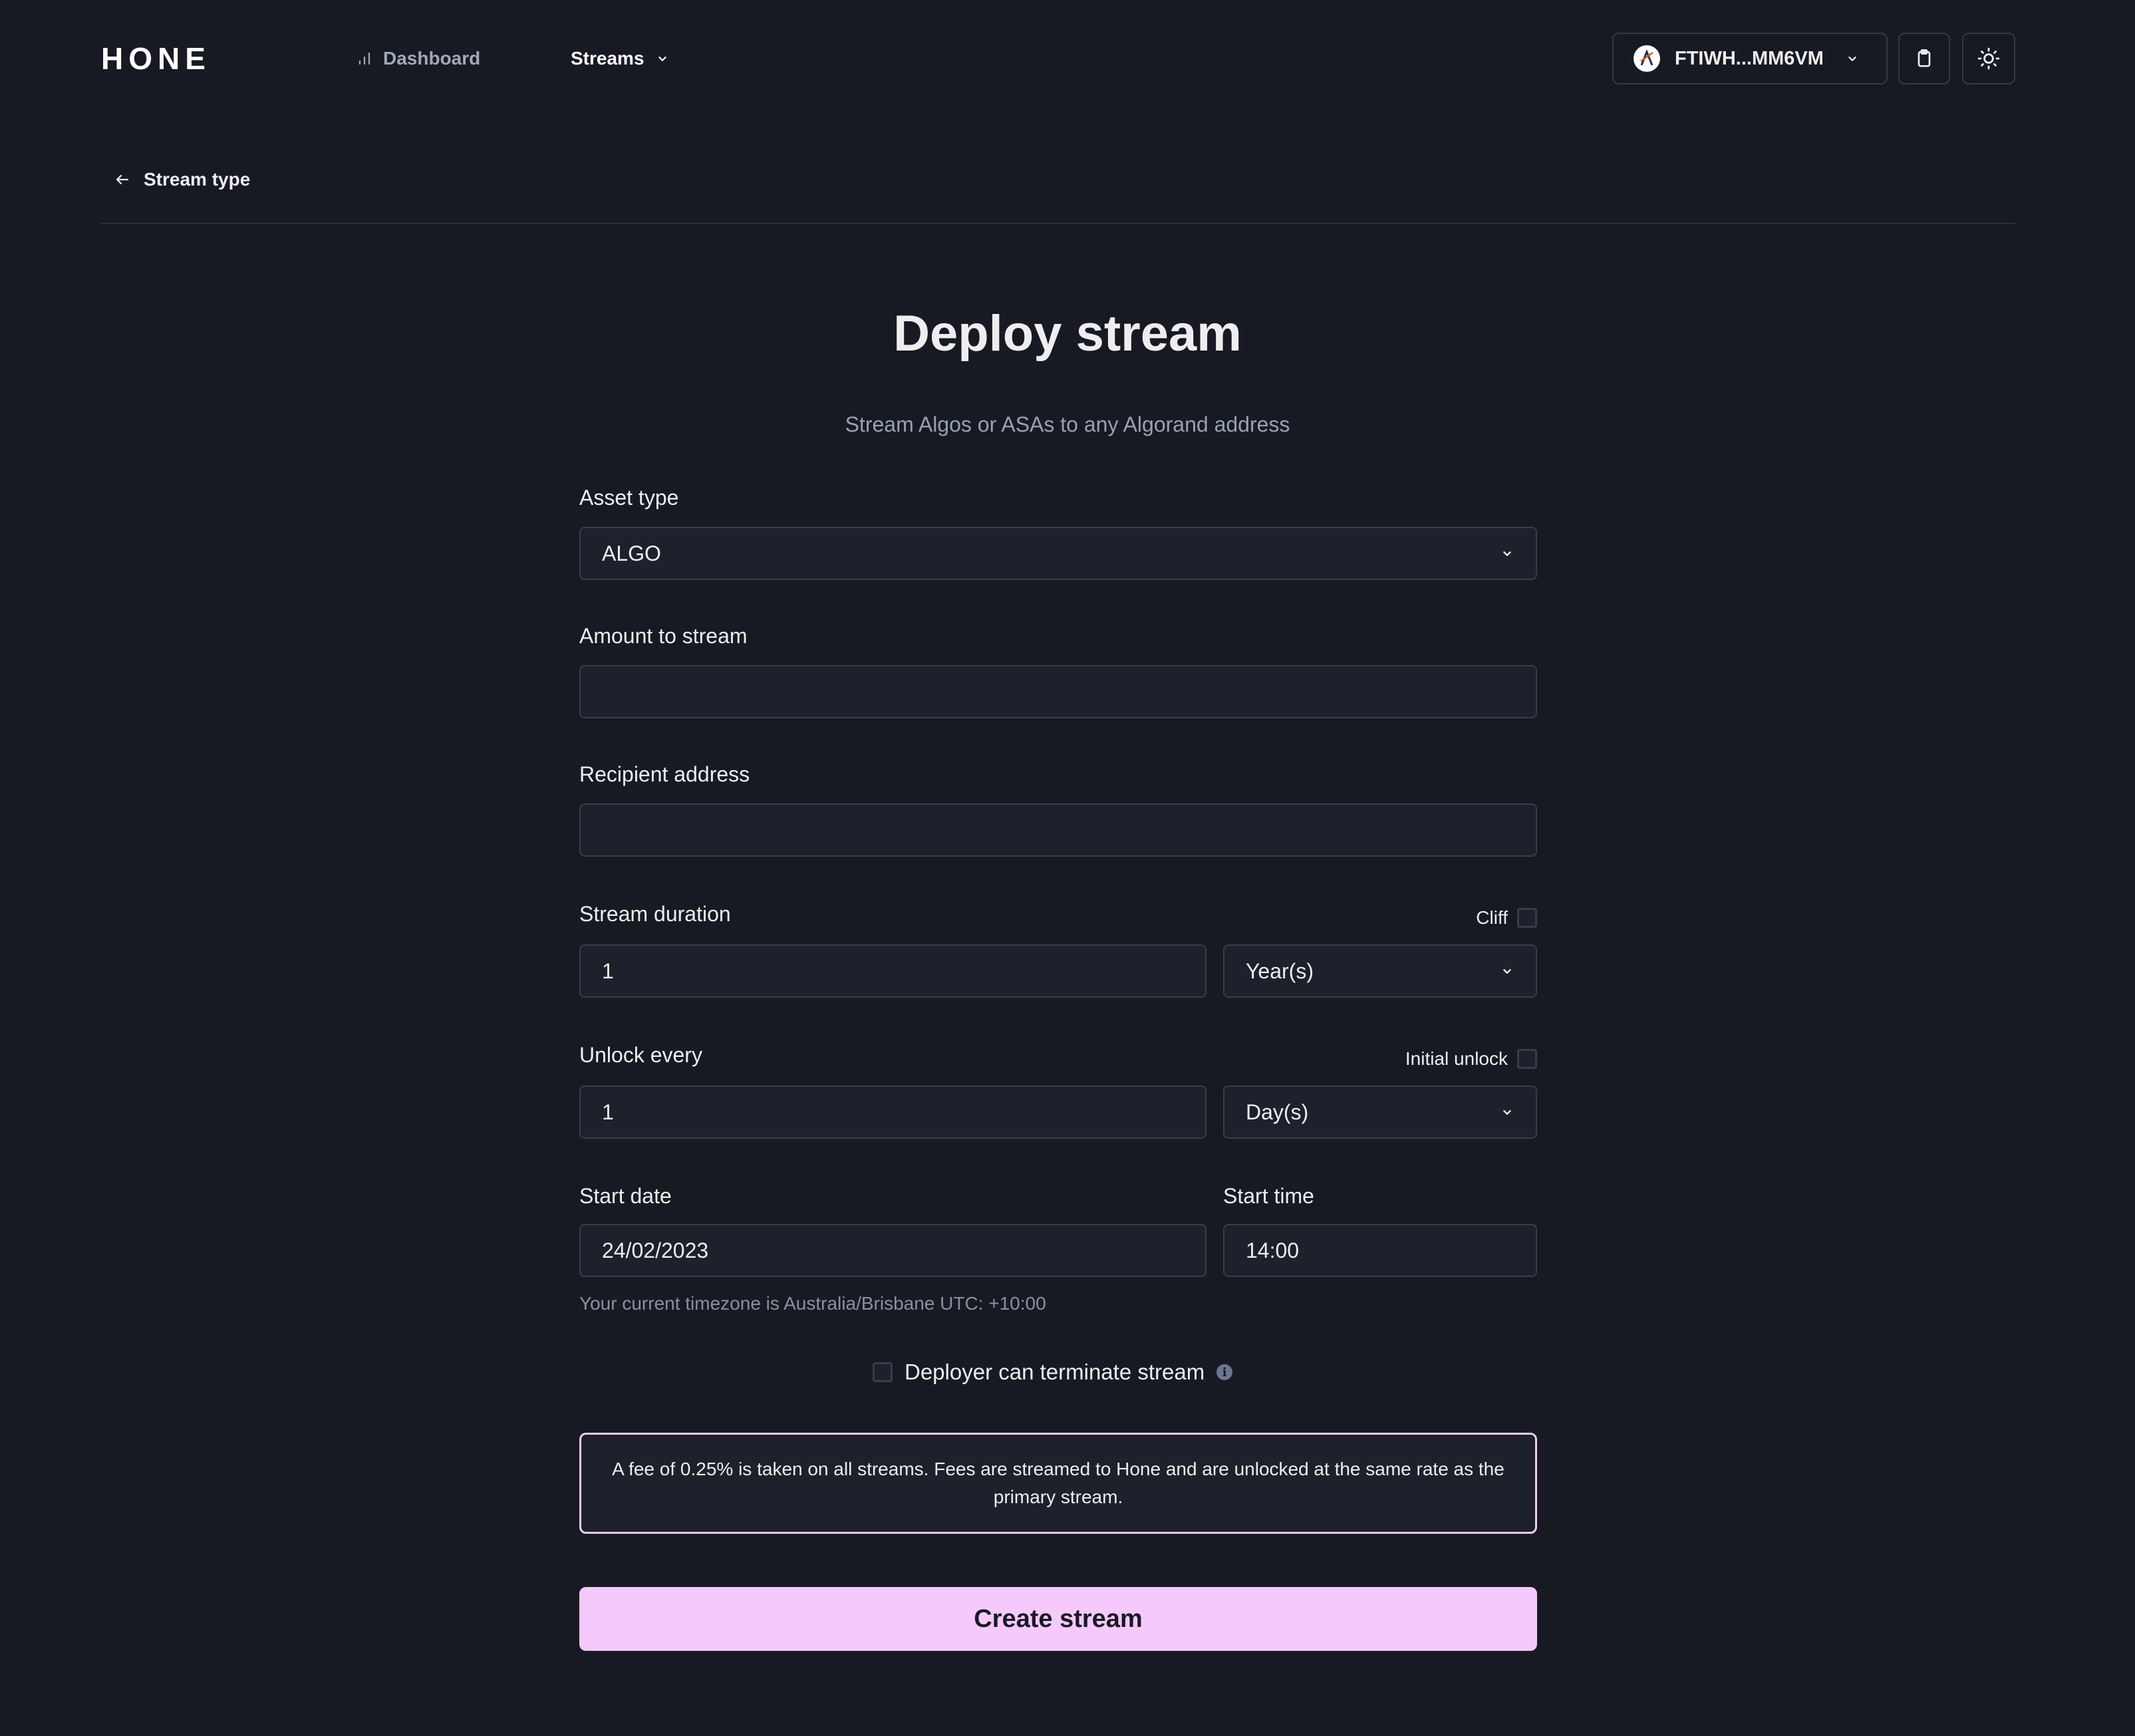 This screenshot has height=1736, width=2135. What do you see at coordinates (1380, 971) in the screenshot?
I see `duration-unit-select: Year(s)` at bounding box center [1380, 971].